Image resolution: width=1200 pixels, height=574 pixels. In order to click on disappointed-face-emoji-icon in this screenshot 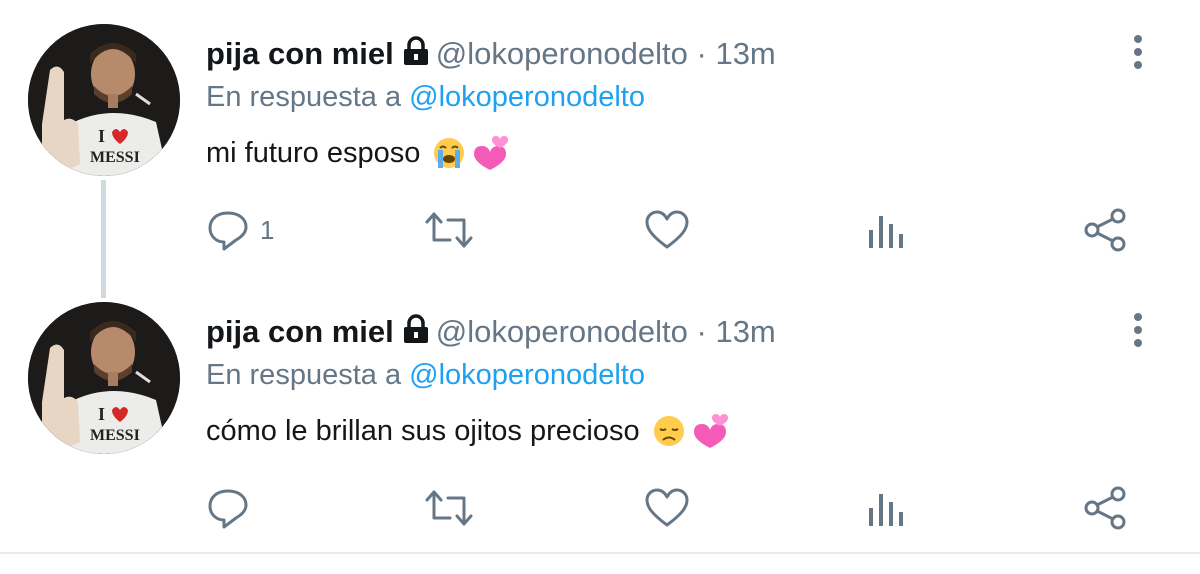, I will do `click(669, 436)`.